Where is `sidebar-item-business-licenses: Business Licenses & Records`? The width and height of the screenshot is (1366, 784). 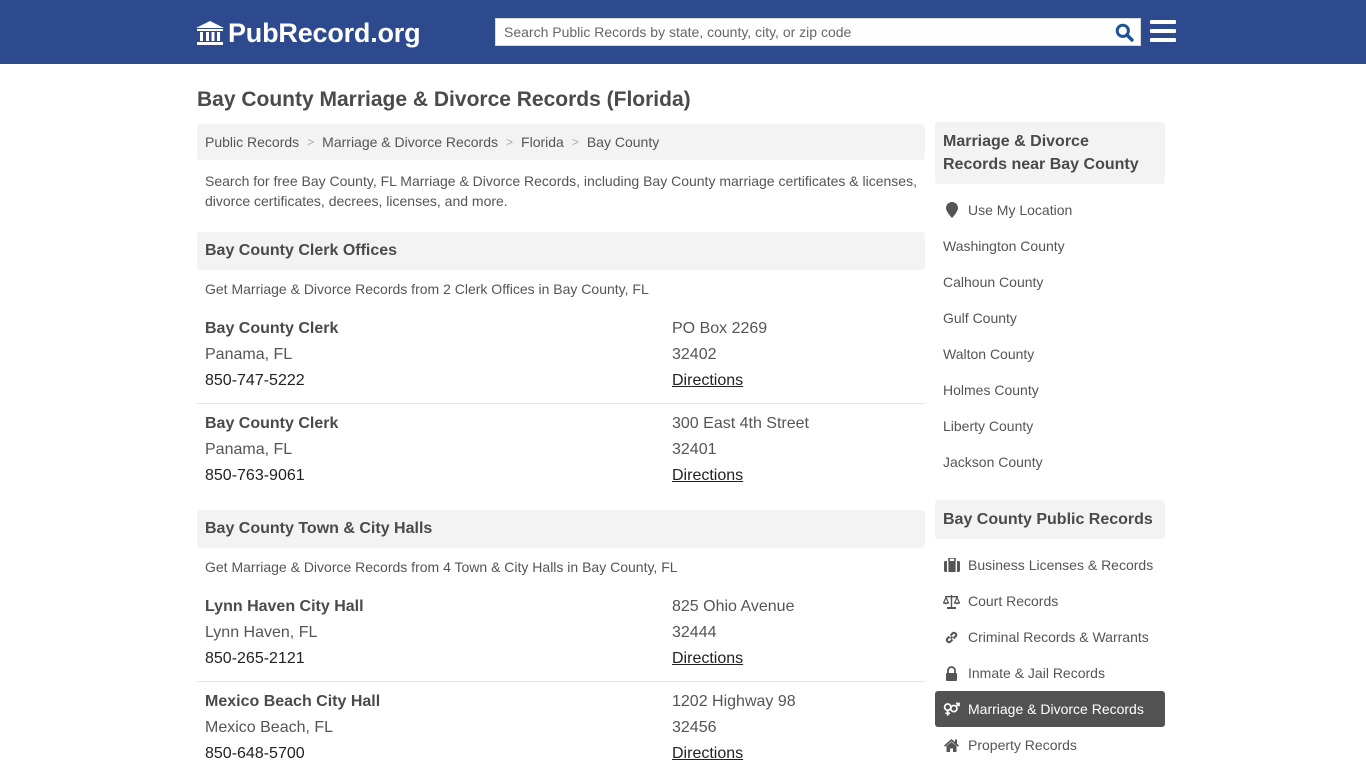
sidebar-item-business-licenses: Business Licenses & Records is located at coordinates (1050, 565).